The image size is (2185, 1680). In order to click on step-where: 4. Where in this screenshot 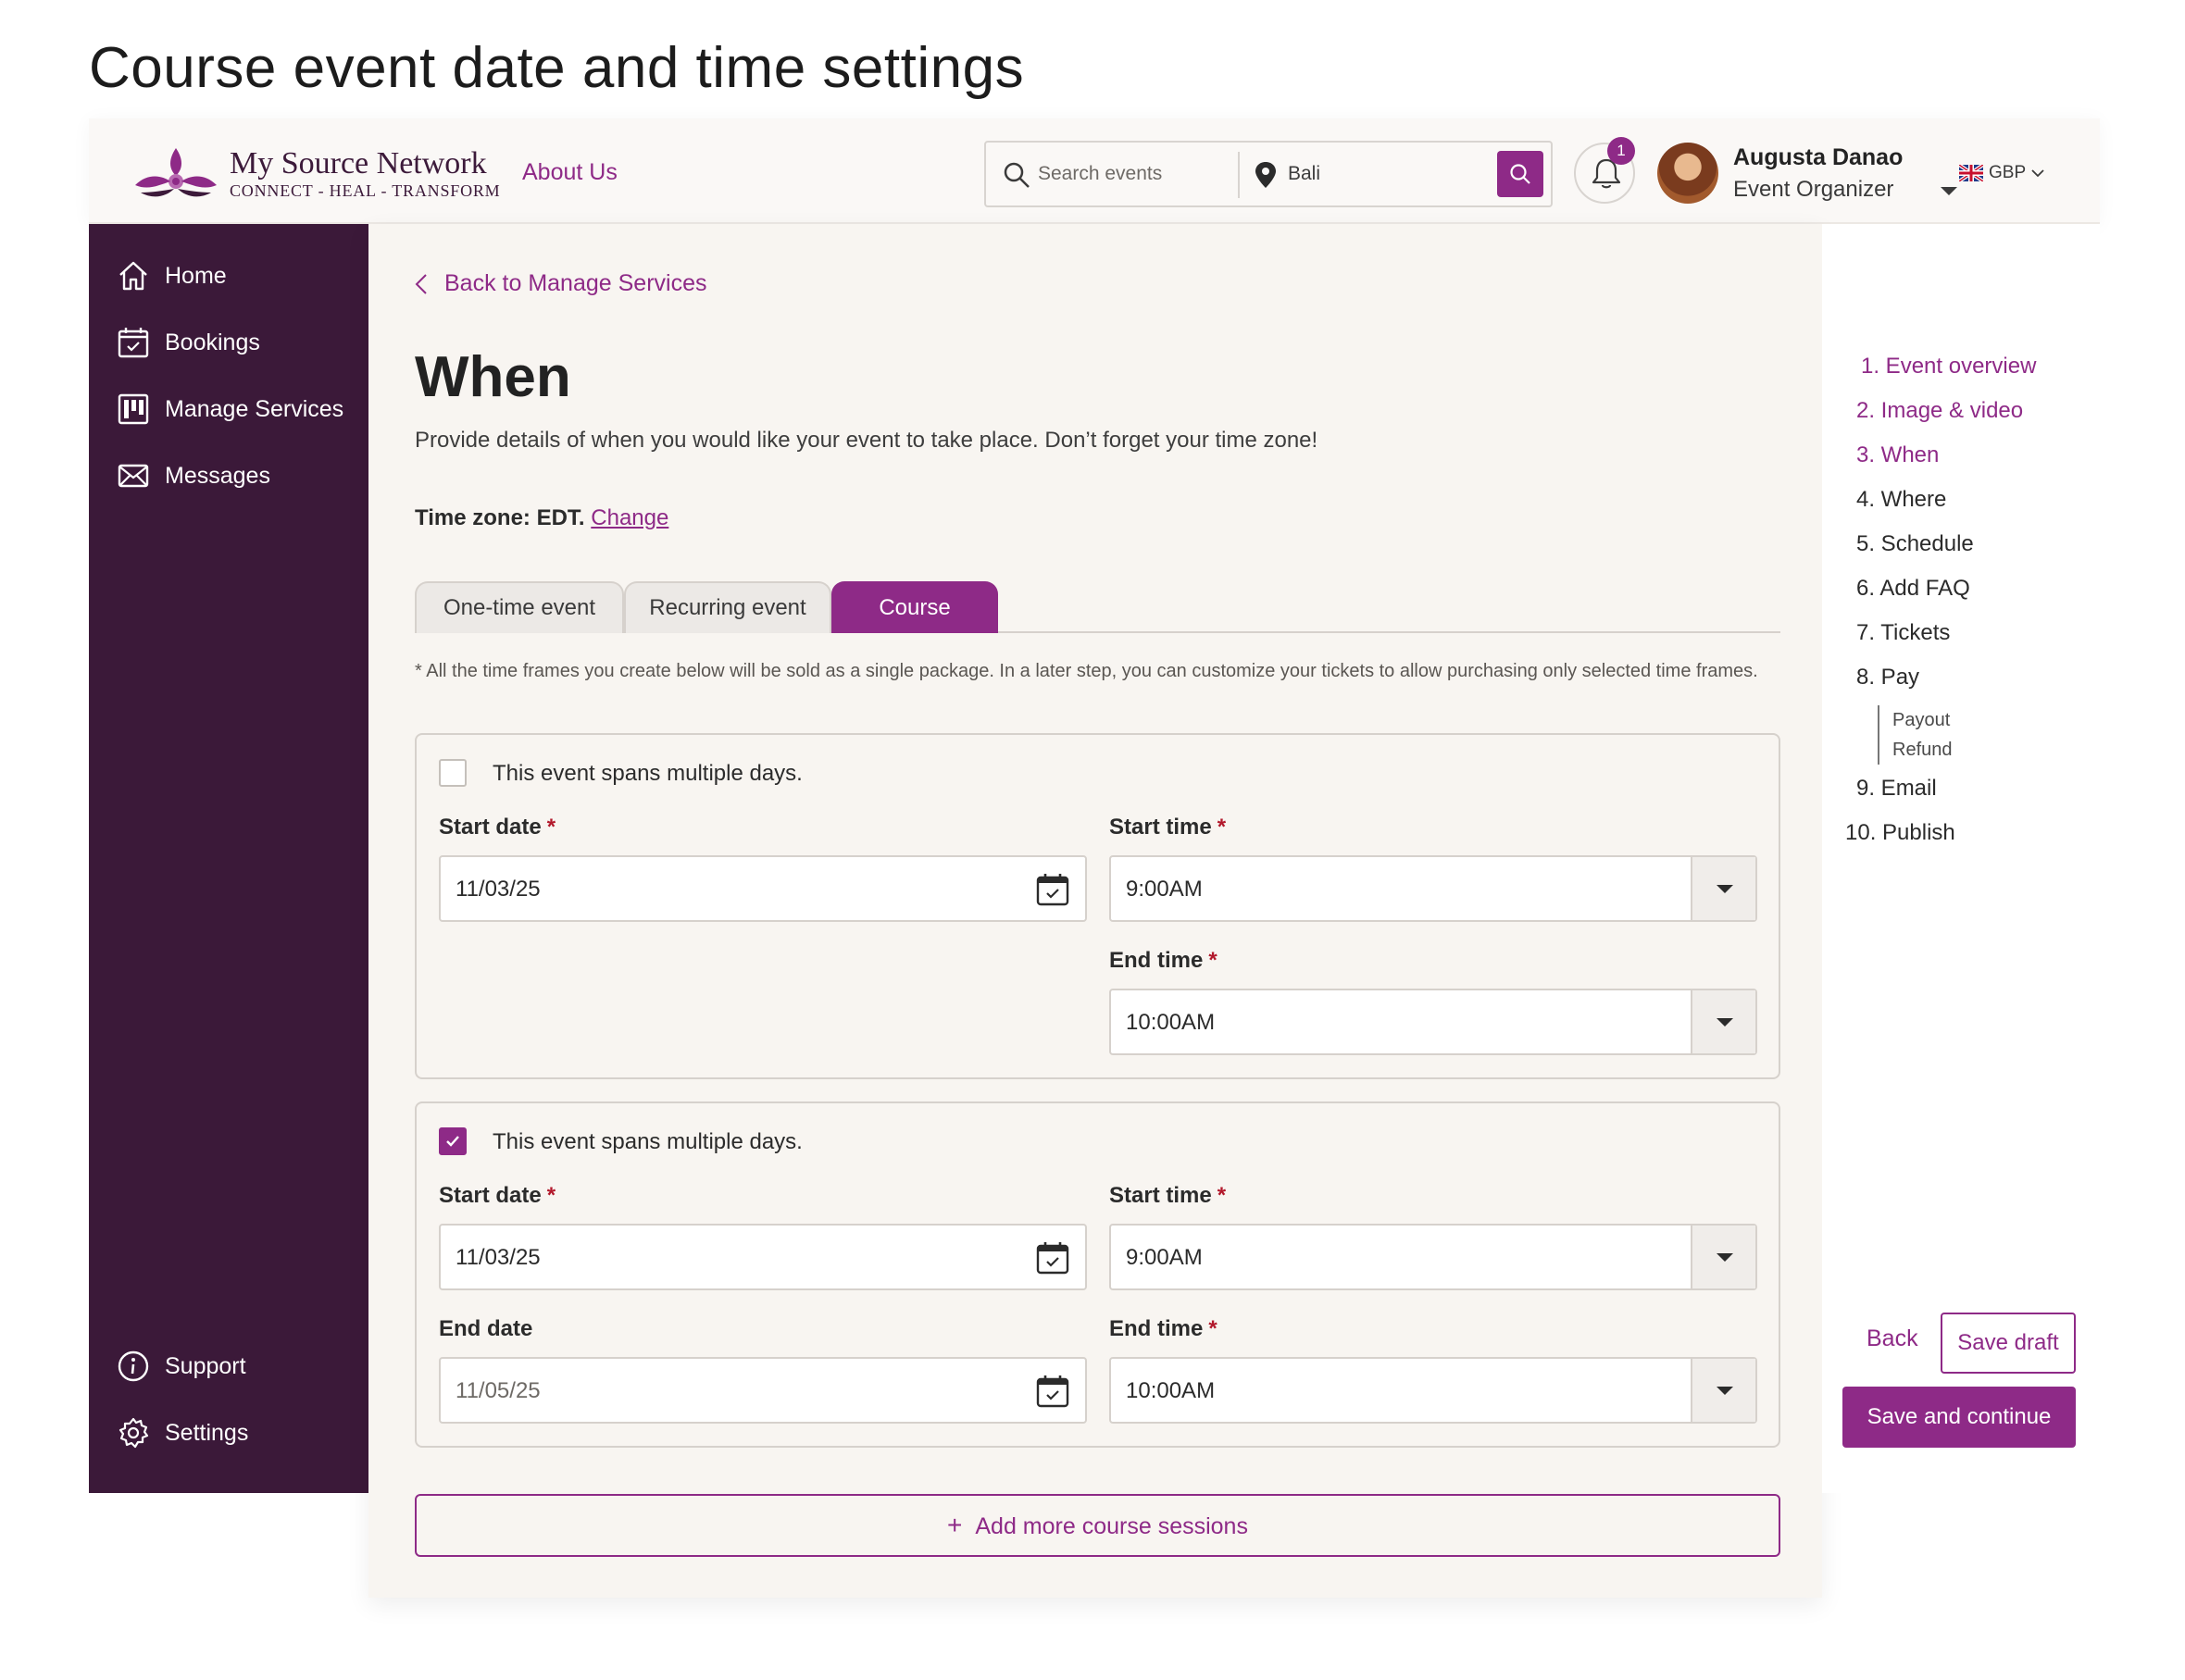, I will do `click(1901, 500)`.